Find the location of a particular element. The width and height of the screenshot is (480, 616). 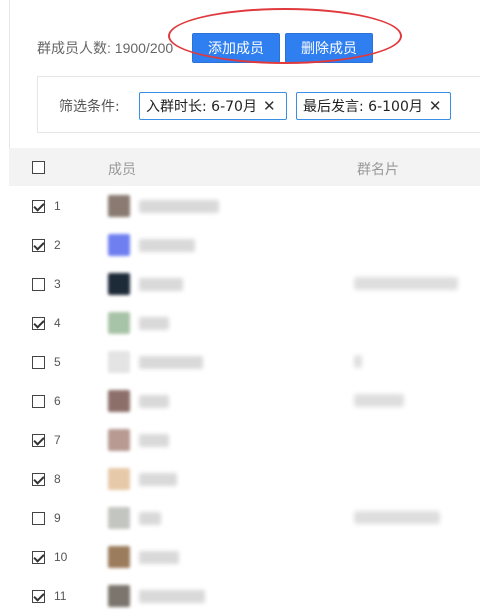

table-row: 11 is located at coordinates (244, 596).